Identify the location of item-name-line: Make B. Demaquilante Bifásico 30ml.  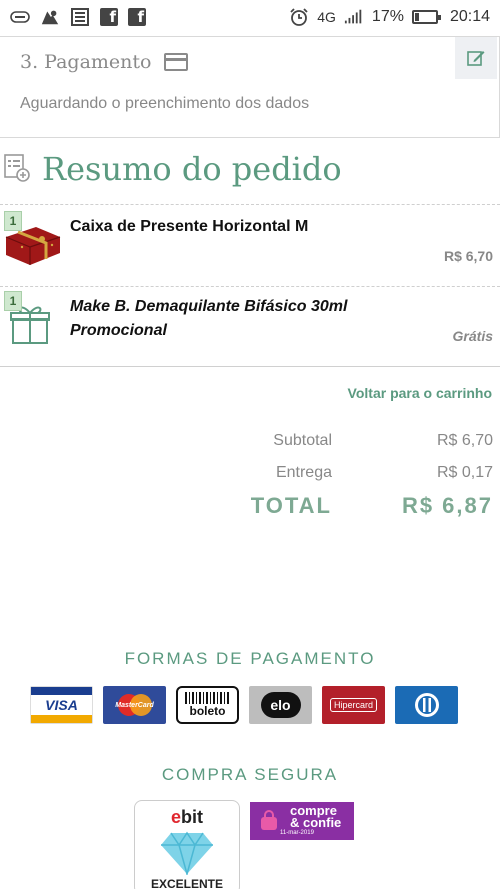
(209, 306).